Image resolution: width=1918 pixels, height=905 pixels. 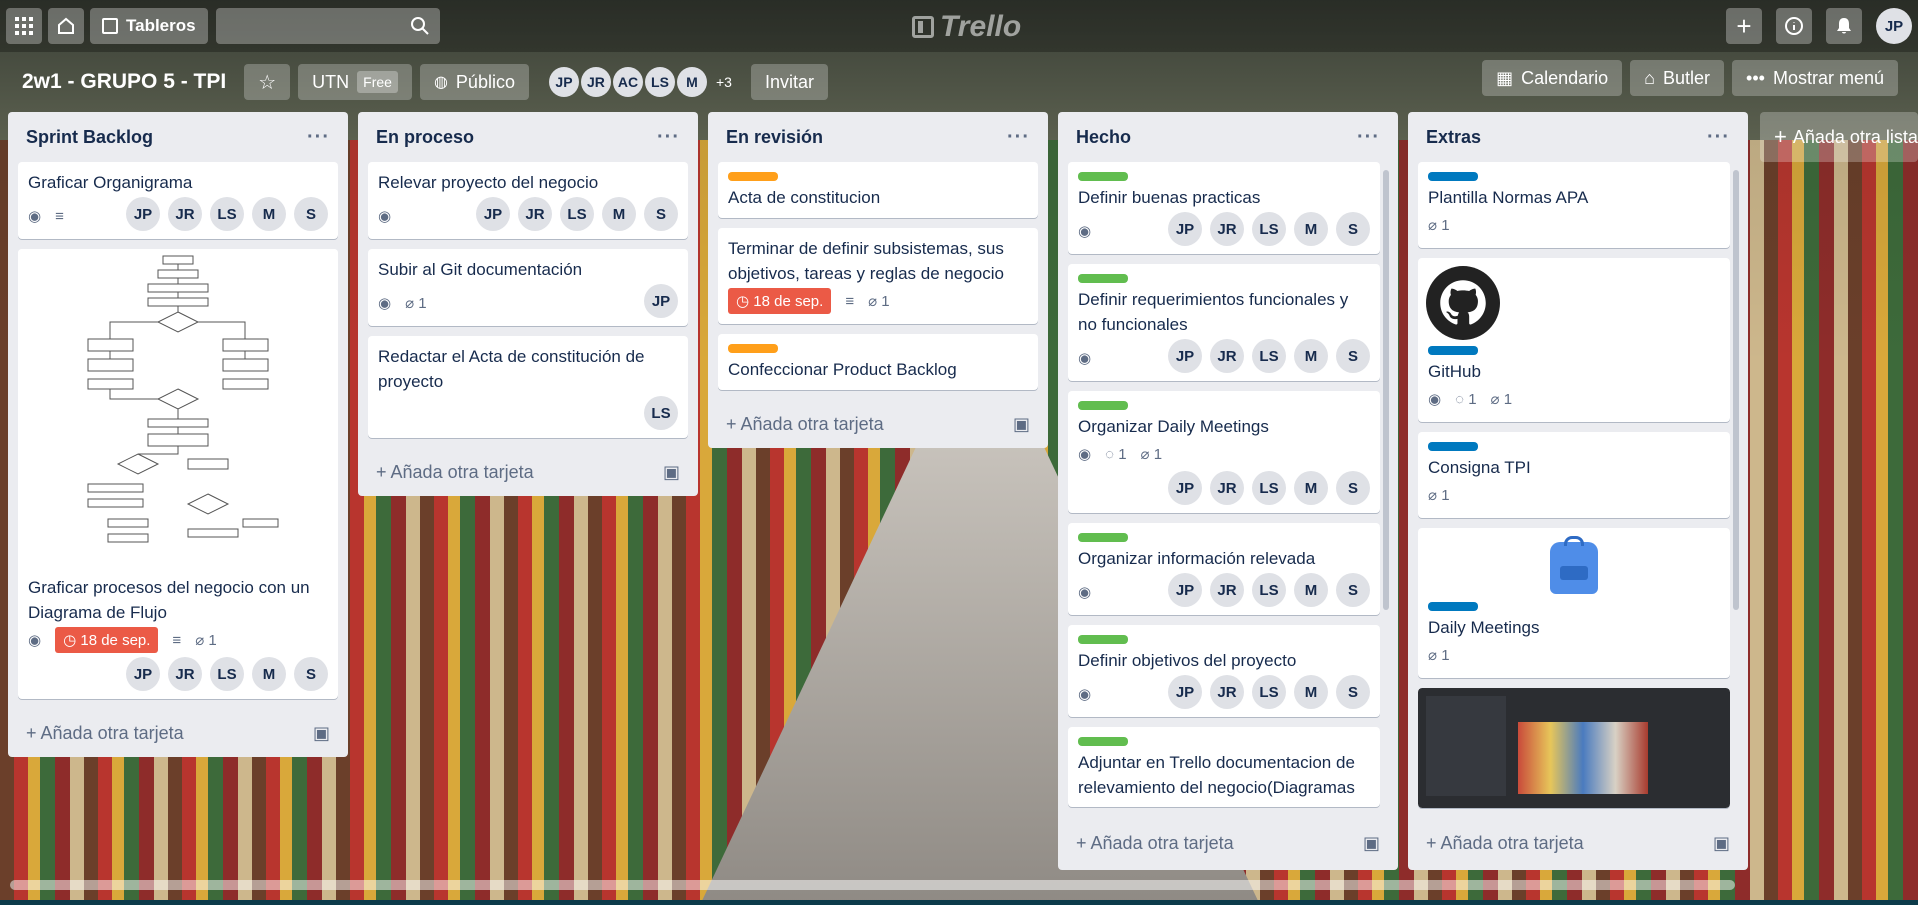 I want to click on invite-button: Invitar, so click(x=789, y=82).